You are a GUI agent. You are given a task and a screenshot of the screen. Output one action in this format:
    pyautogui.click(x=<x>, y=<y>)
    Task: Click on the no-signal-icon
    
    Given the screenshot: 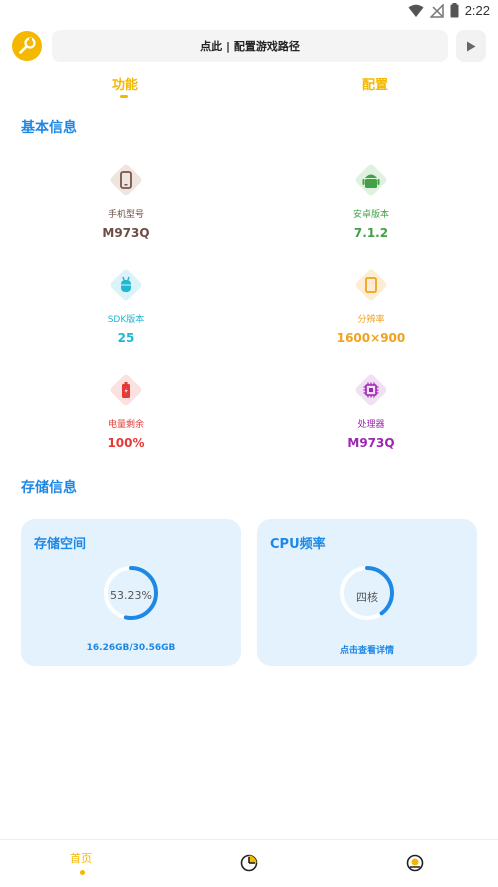 What is the action you would take?
    pyautogui.click(x=436, y=10)
    